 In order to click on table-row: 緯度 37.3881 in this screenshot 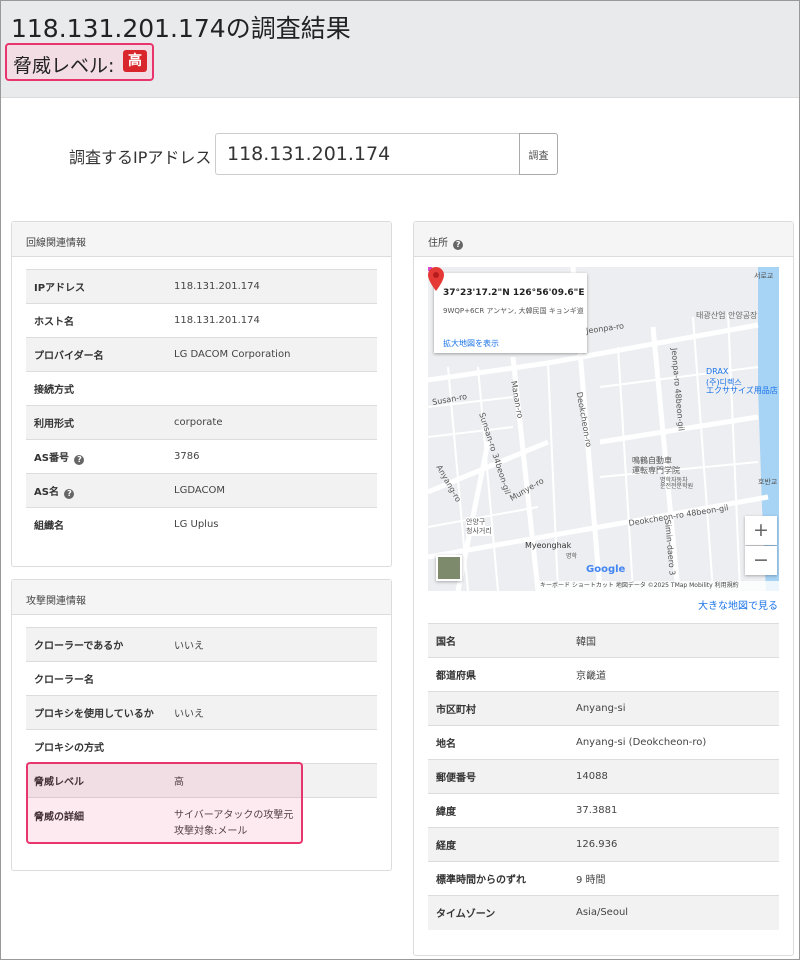, I will do `click(603, 810)`.